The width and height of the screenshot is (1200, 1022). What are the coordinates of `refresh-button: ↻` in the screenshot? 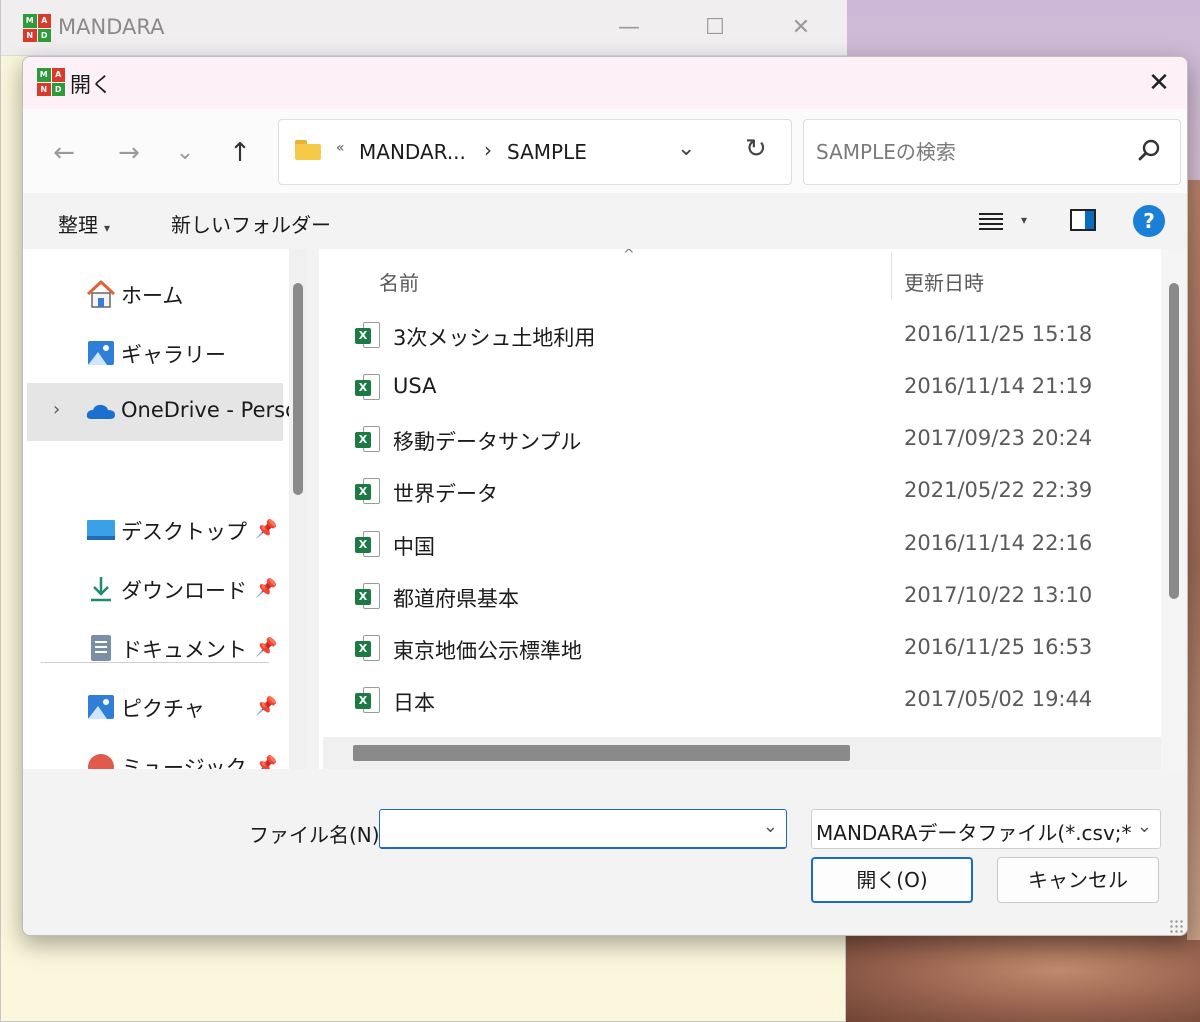 It's located at (756, 149).